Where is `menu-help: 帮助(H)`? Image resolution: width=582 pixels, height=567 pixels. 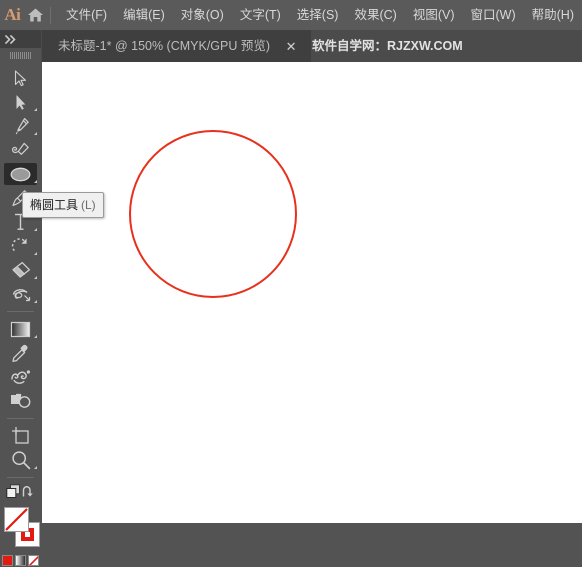
menu-help: 帮助(H) is located at coordinates (553, 15).